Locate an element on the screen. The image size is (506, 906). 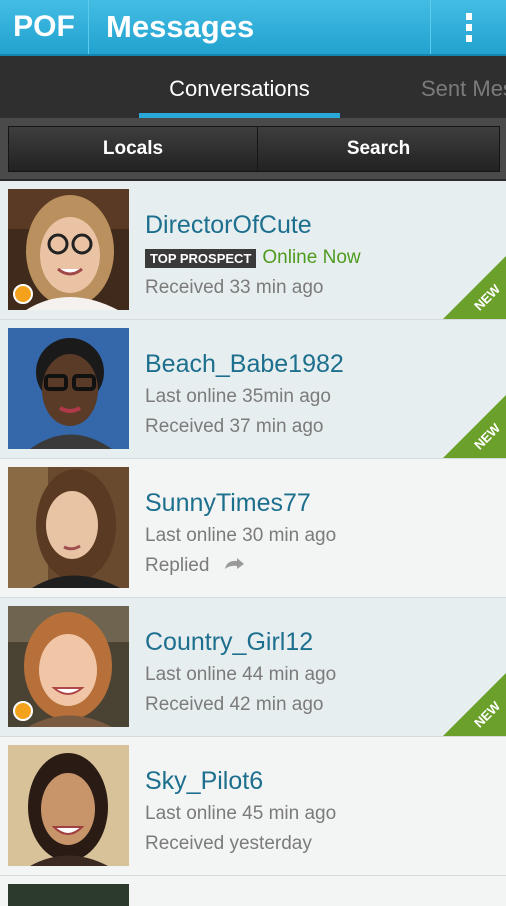
received-time: Received 37 min ago is located at coordinates (234, 426).